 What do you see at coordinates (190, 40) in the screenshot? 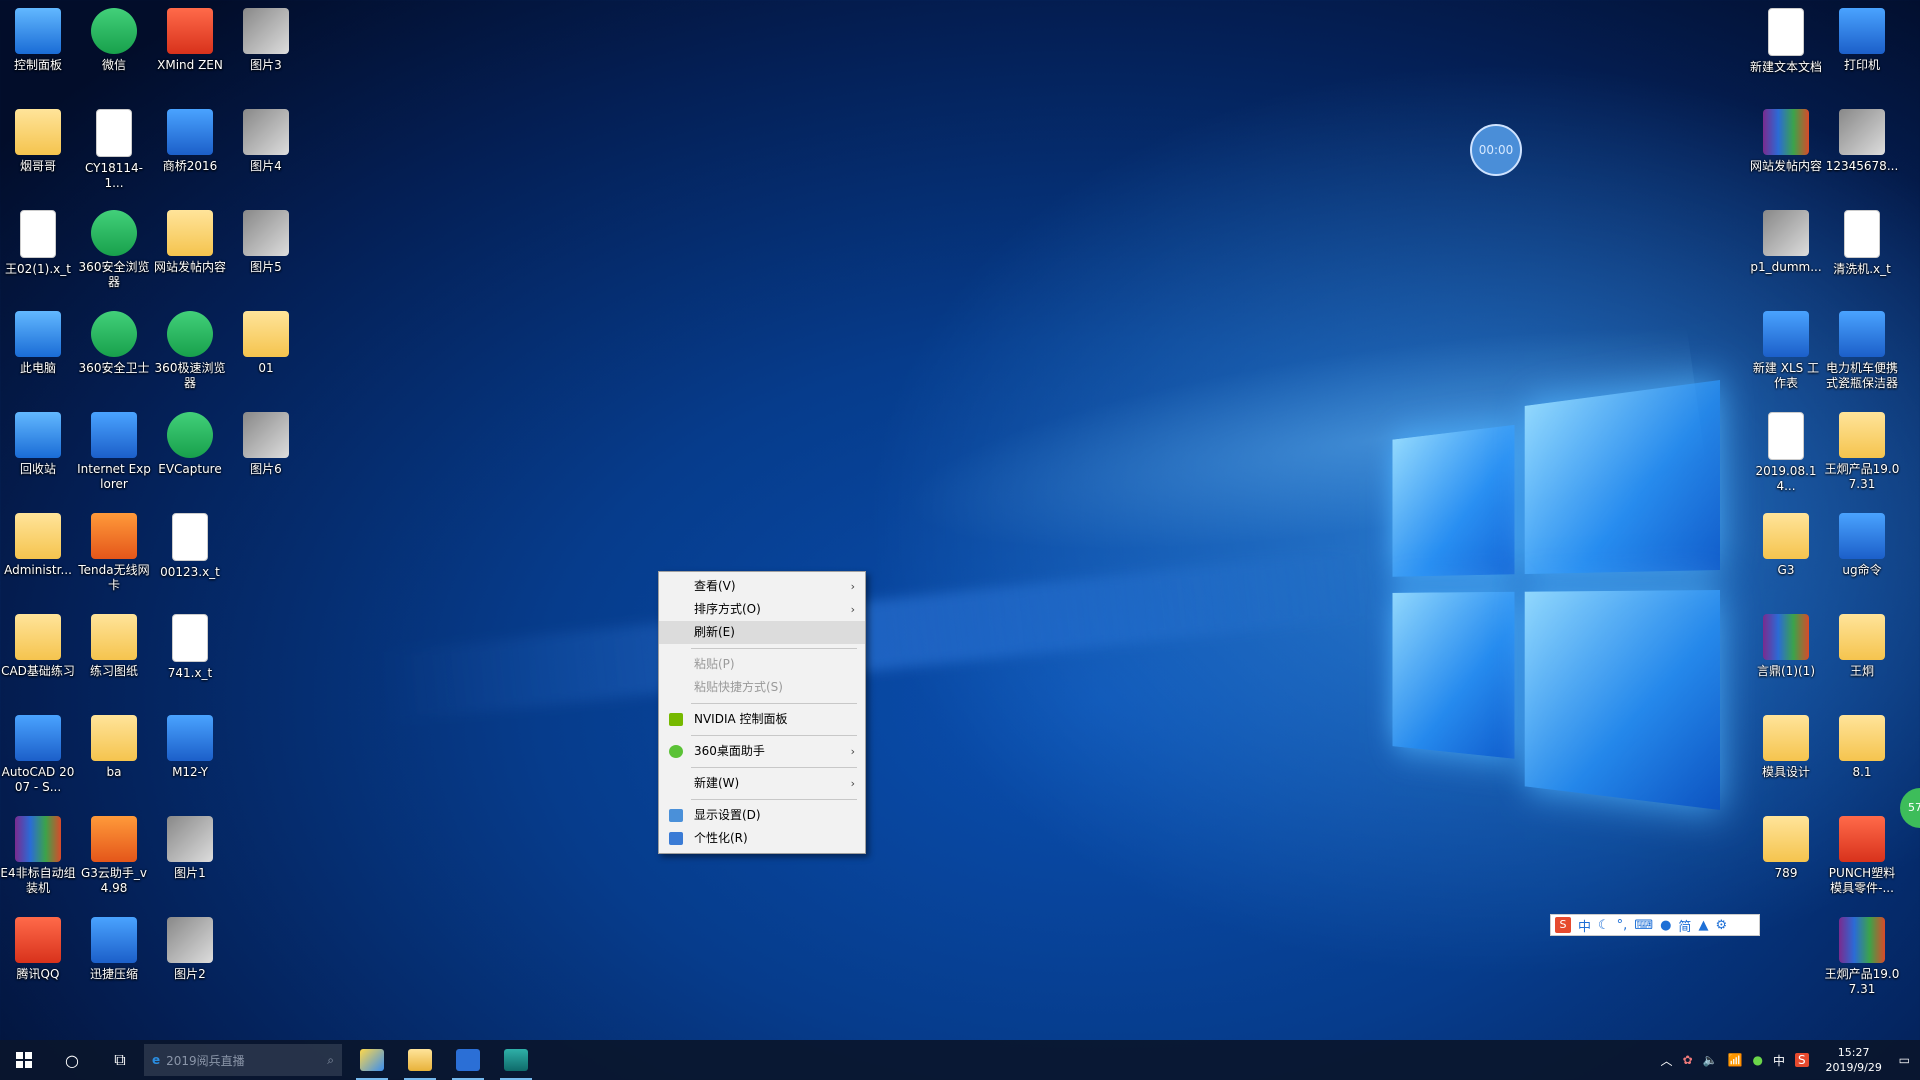
I see `desktop-icon: XMind ZEN` at bounding box center [190, 40].